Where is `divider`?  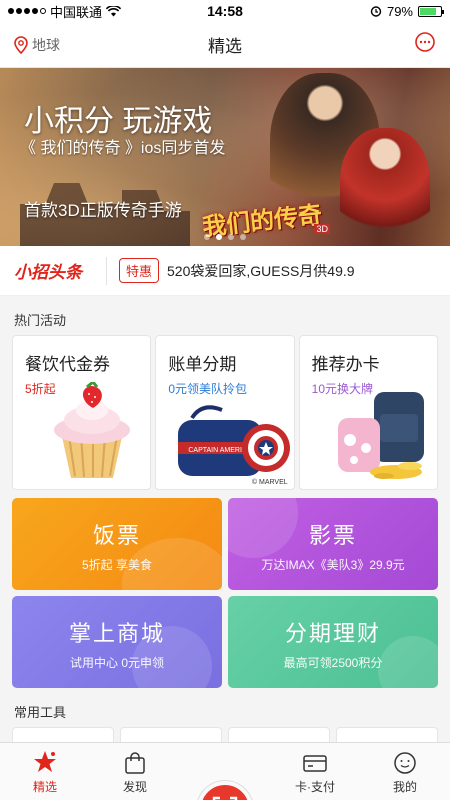 divider is located at coordinates (106, 270).